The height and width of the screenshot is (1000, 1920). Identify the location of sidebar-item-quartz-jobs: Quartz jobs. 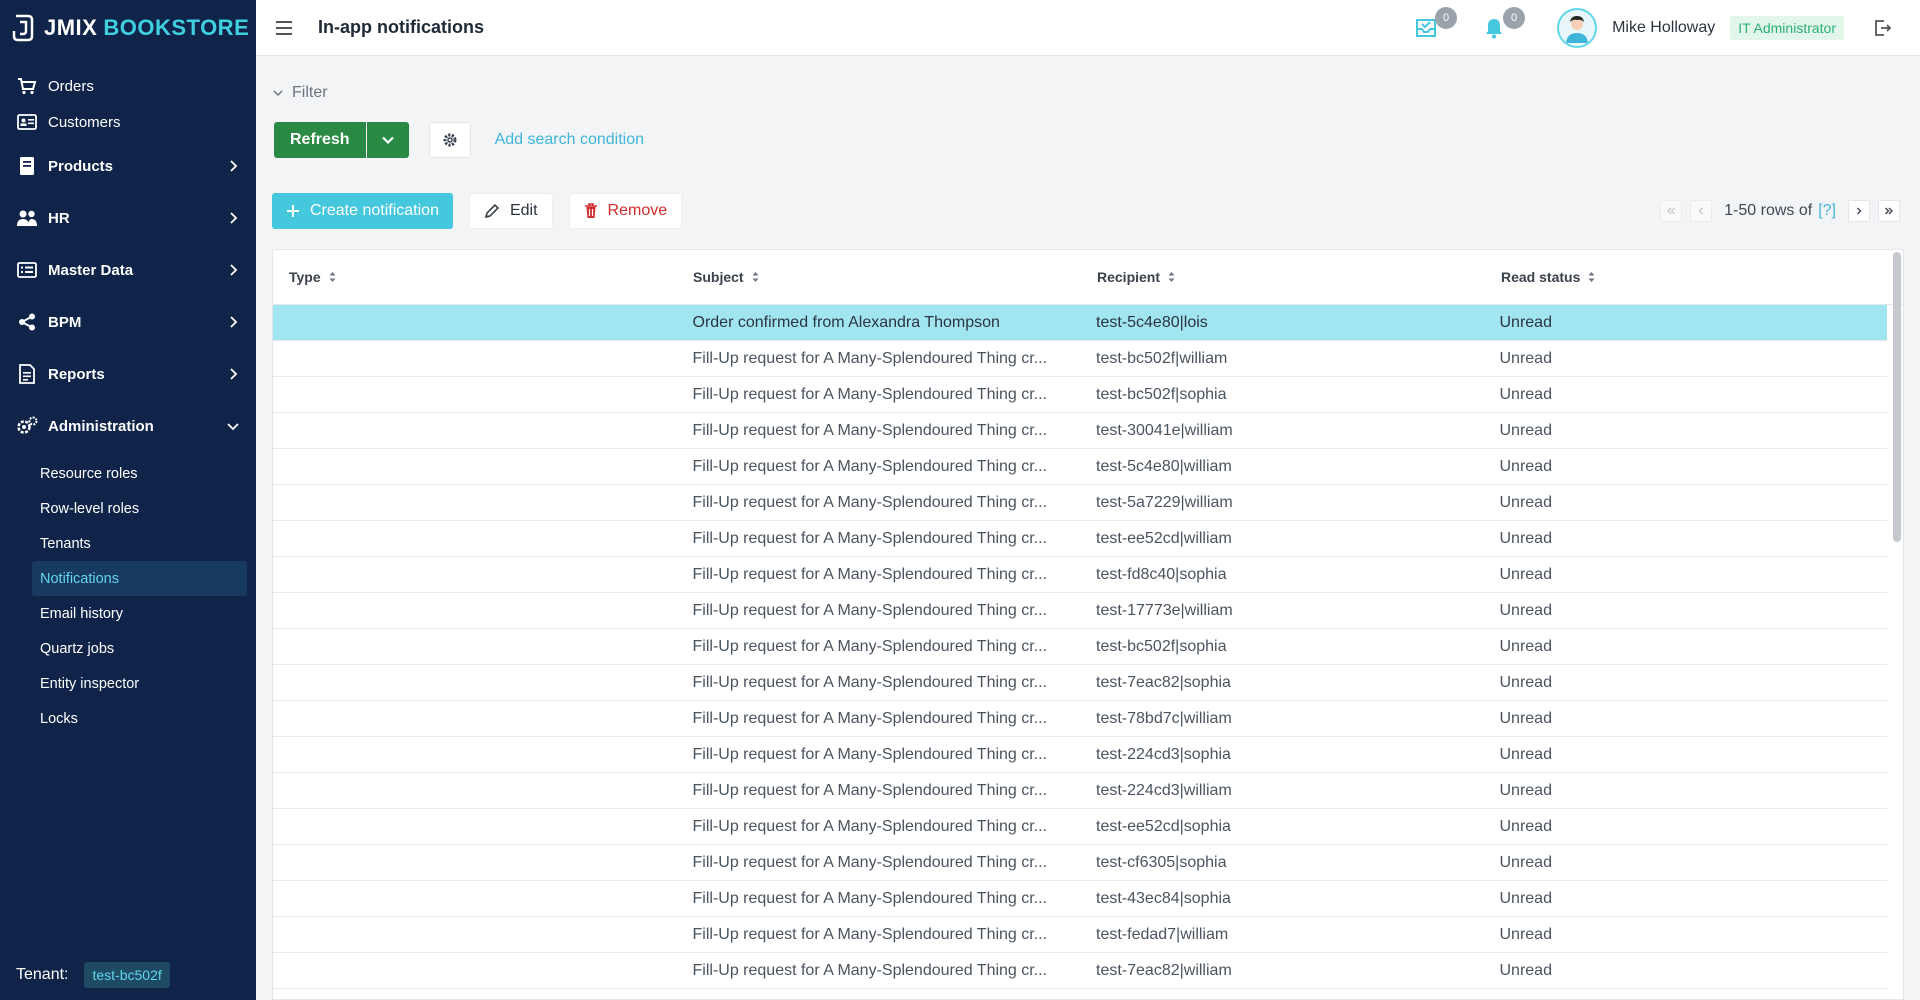
(123, 648).